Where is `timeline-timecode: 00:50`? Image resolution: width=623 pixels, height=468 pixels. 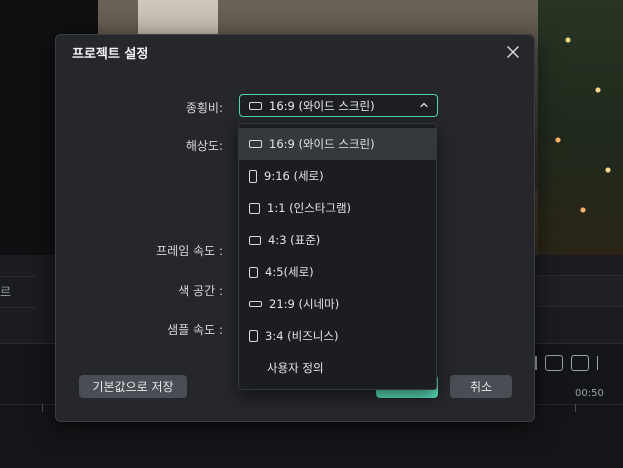
timeline-timecode: 00:50 is located at coordinates (589, 393).